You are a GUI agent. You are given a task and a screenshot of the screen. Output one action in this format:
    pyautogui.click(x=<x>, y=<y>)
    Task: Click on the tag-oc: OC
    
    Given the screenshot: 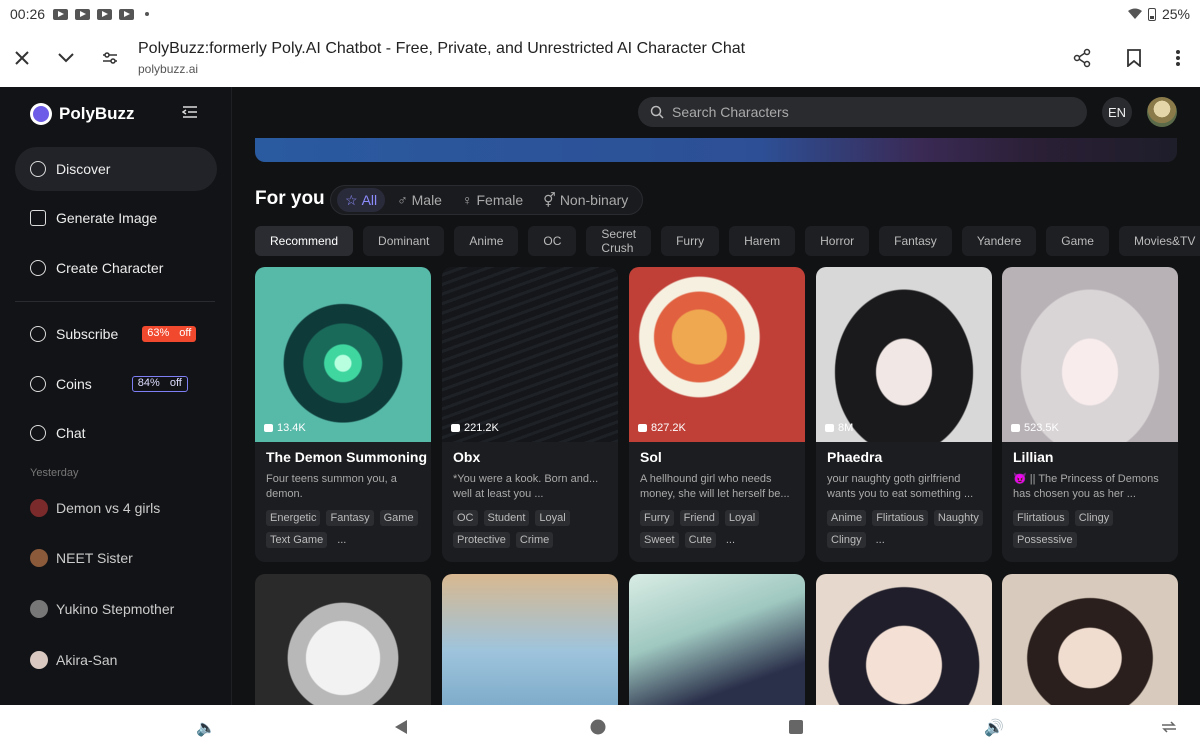 What is the action you would take?
    pyautogui.click(x=552, y=241)
    